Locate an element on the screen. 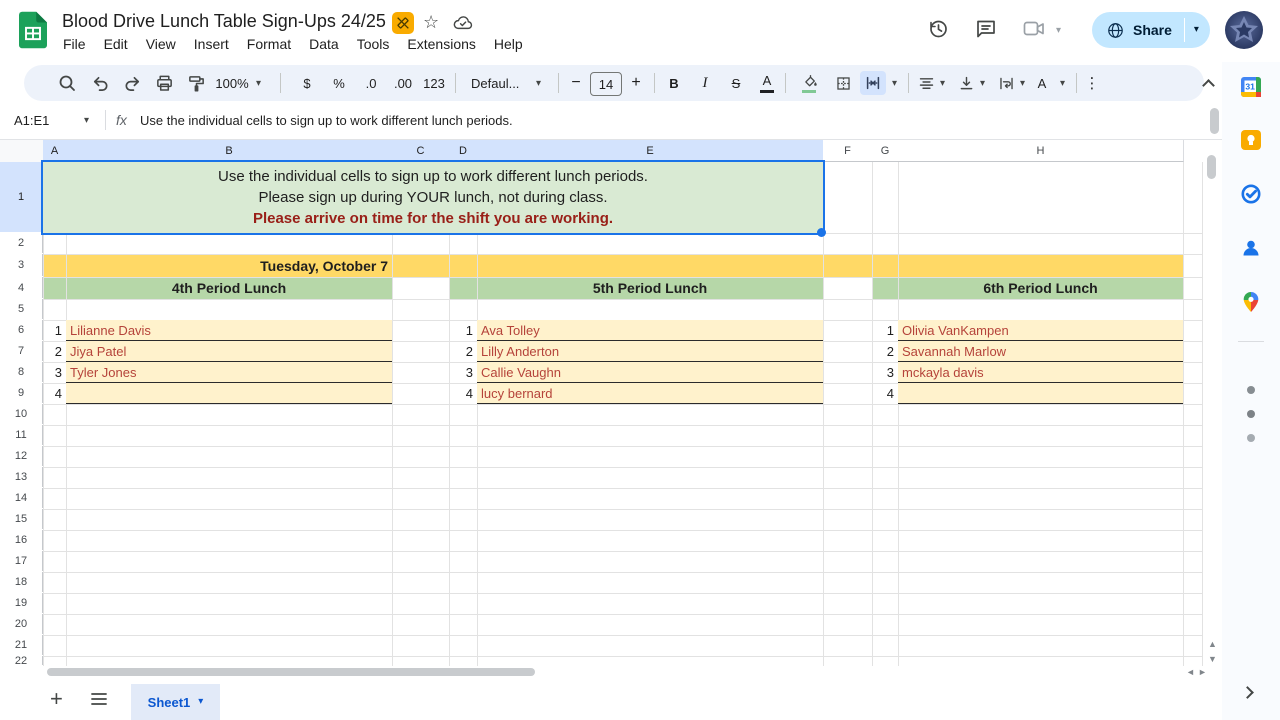 This screenshot has width=1280, height=720. text-rotation-caret-icon: ▾ is located at coordinates (1062, 84).